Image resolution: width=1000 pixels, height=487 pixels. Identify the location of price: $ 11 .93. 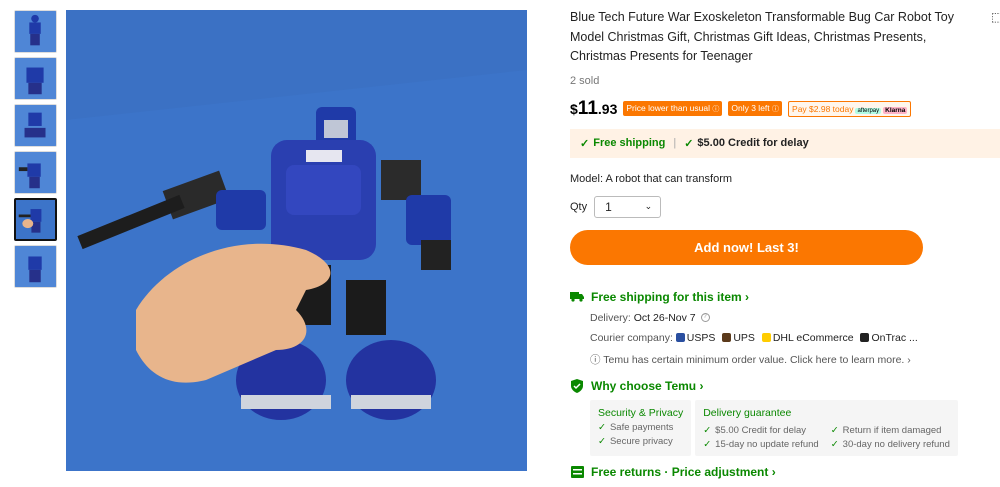
(593, 109).